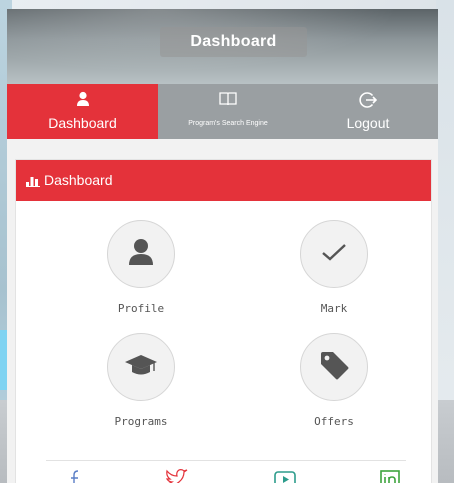  I want to click on offers-tile: Offers, so click(334, 380).